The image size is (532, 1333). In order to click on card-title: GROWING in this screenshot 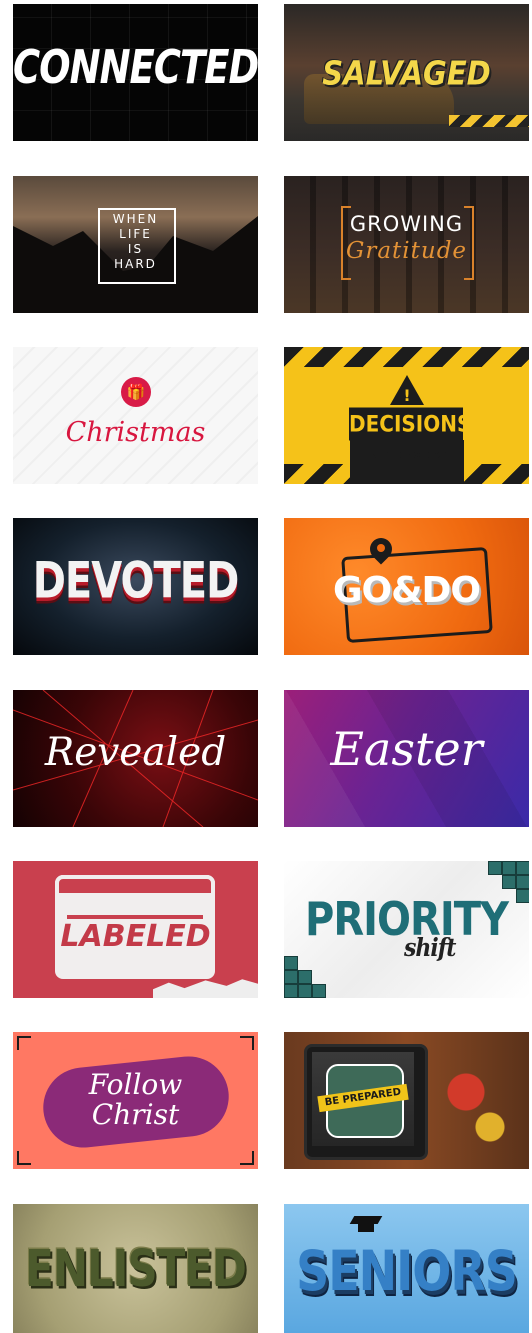, I will do `click(406, 224)`.